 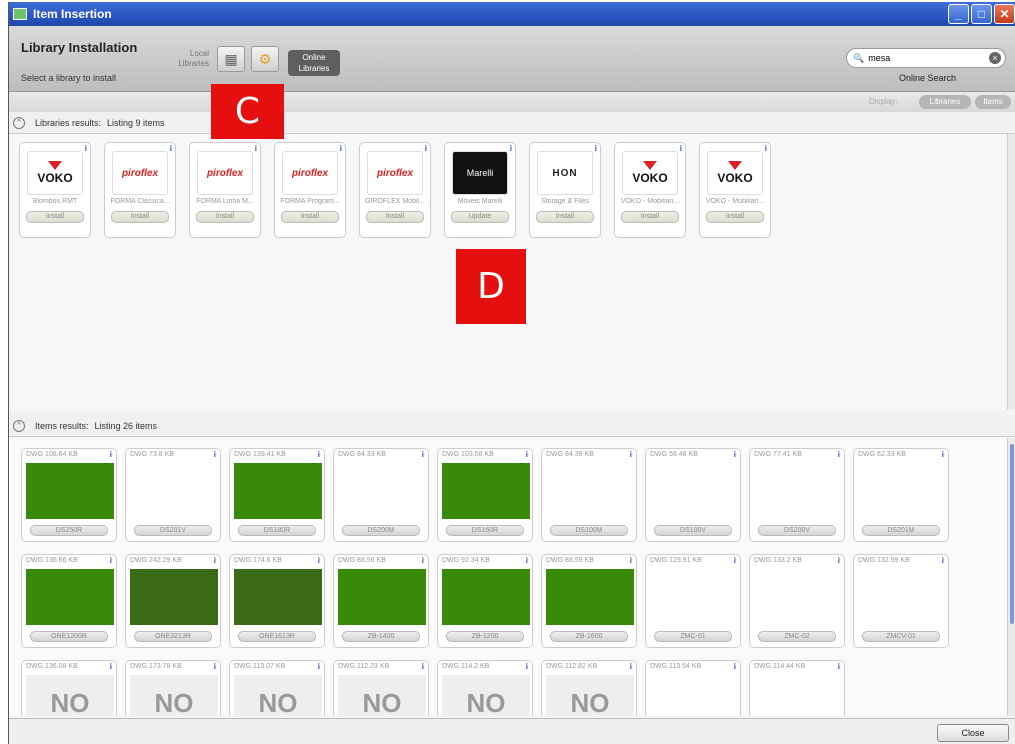 I want to click on item-card: DWG 136.66 KB i ONE1200R, so click(x=69, y=601).